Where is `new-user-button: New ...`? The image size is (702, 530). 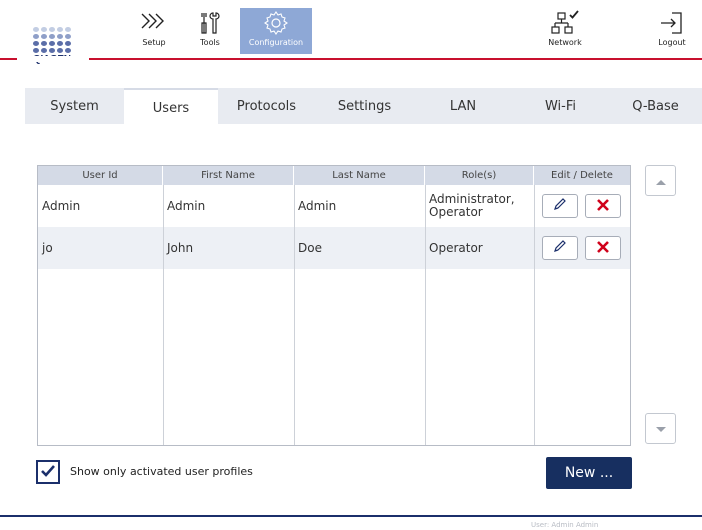 new-user-button: New ... is located at coordinates (589, 473).